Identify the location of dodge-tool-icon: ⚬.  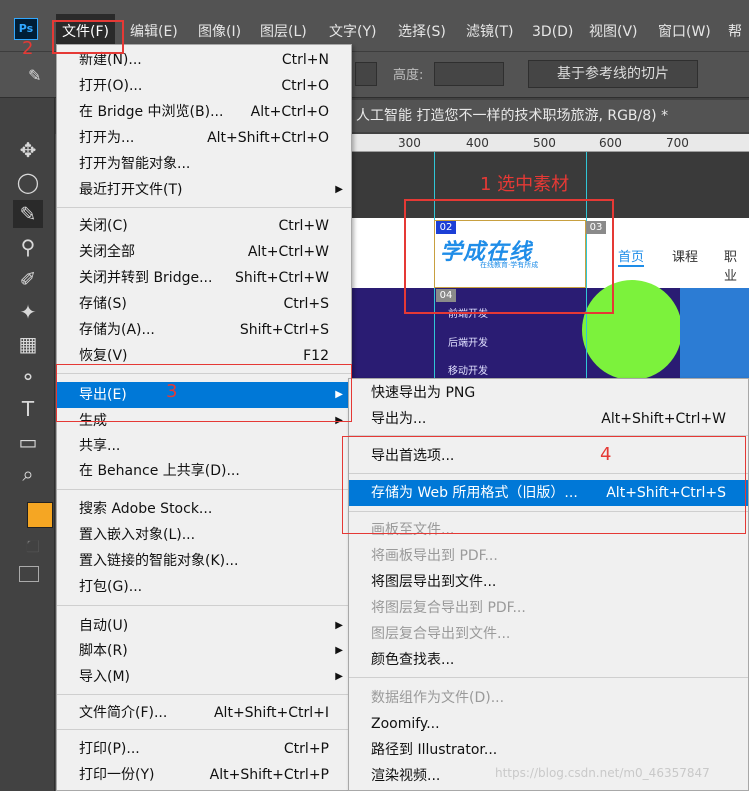
(28, 377).